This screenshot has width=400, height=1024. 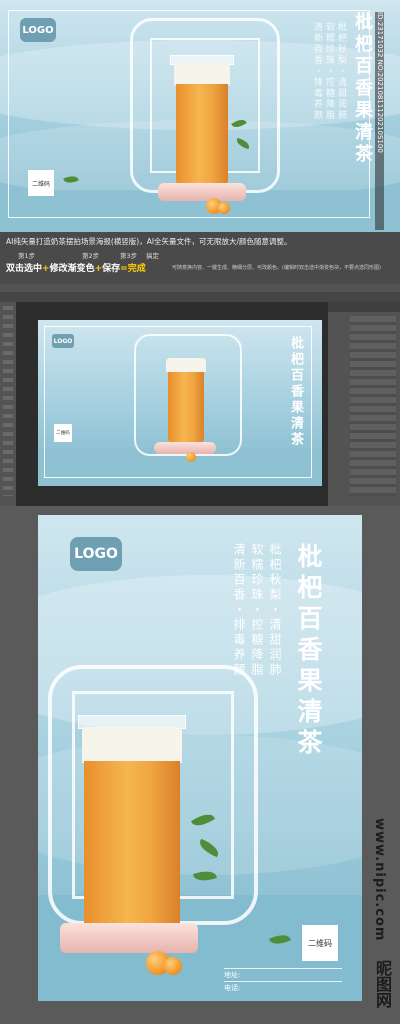 I want to click on watermark-brand: 昵图网, so click(x=382, y=984).